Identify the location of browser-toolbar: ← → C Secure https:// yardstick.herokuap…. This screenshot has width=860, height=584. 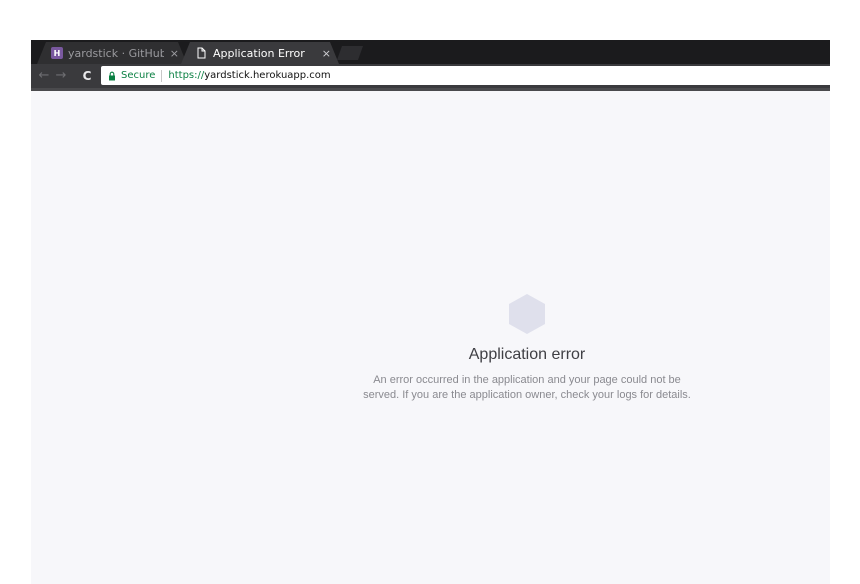
(430, 77).